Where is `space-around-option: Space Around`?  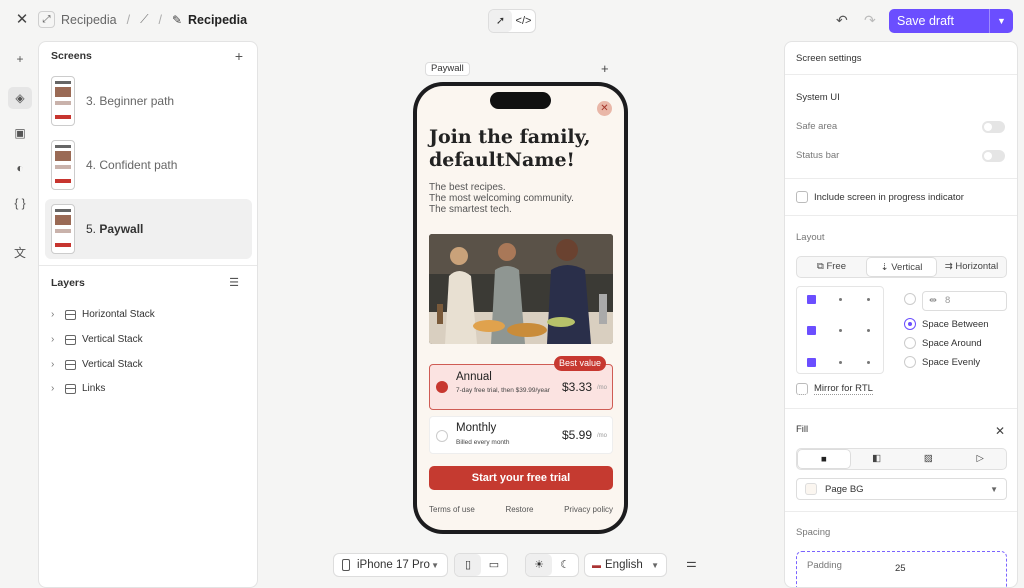
space-around-option: Space Around is located at coordinates (943, 343).